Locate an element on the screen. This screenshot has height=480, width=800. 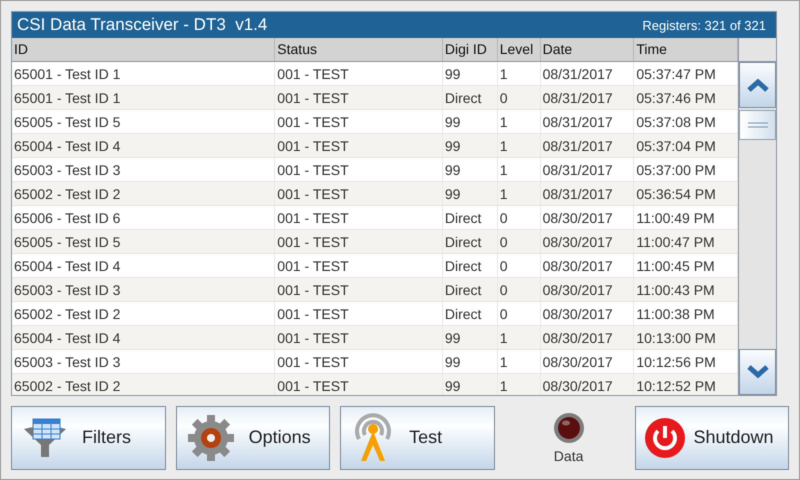
toolbar-button: Filters is located at coordinates (88, 438).